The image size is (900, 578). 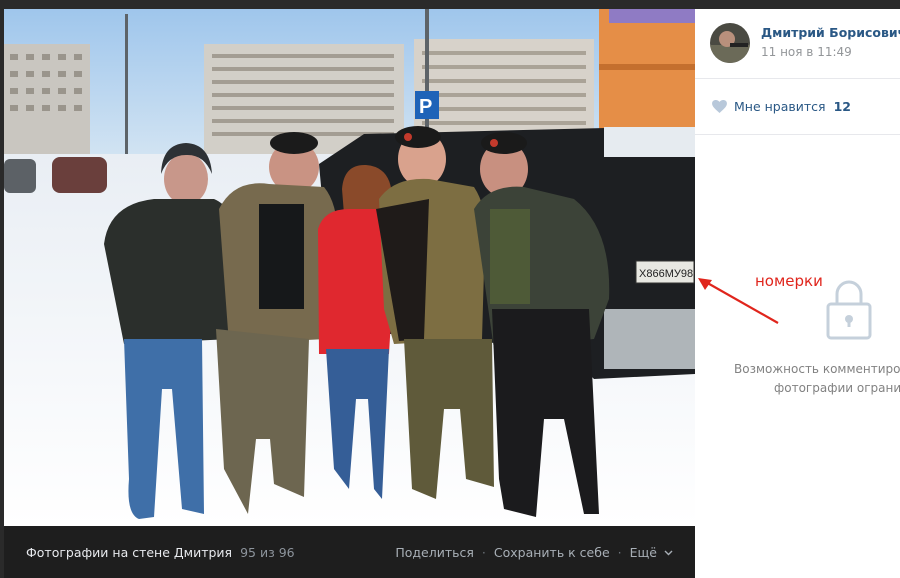 What do you see at coordinates (434, 552) in the screenshot?
I see `share-button: Поделиться` at bounding box center [434, 552].